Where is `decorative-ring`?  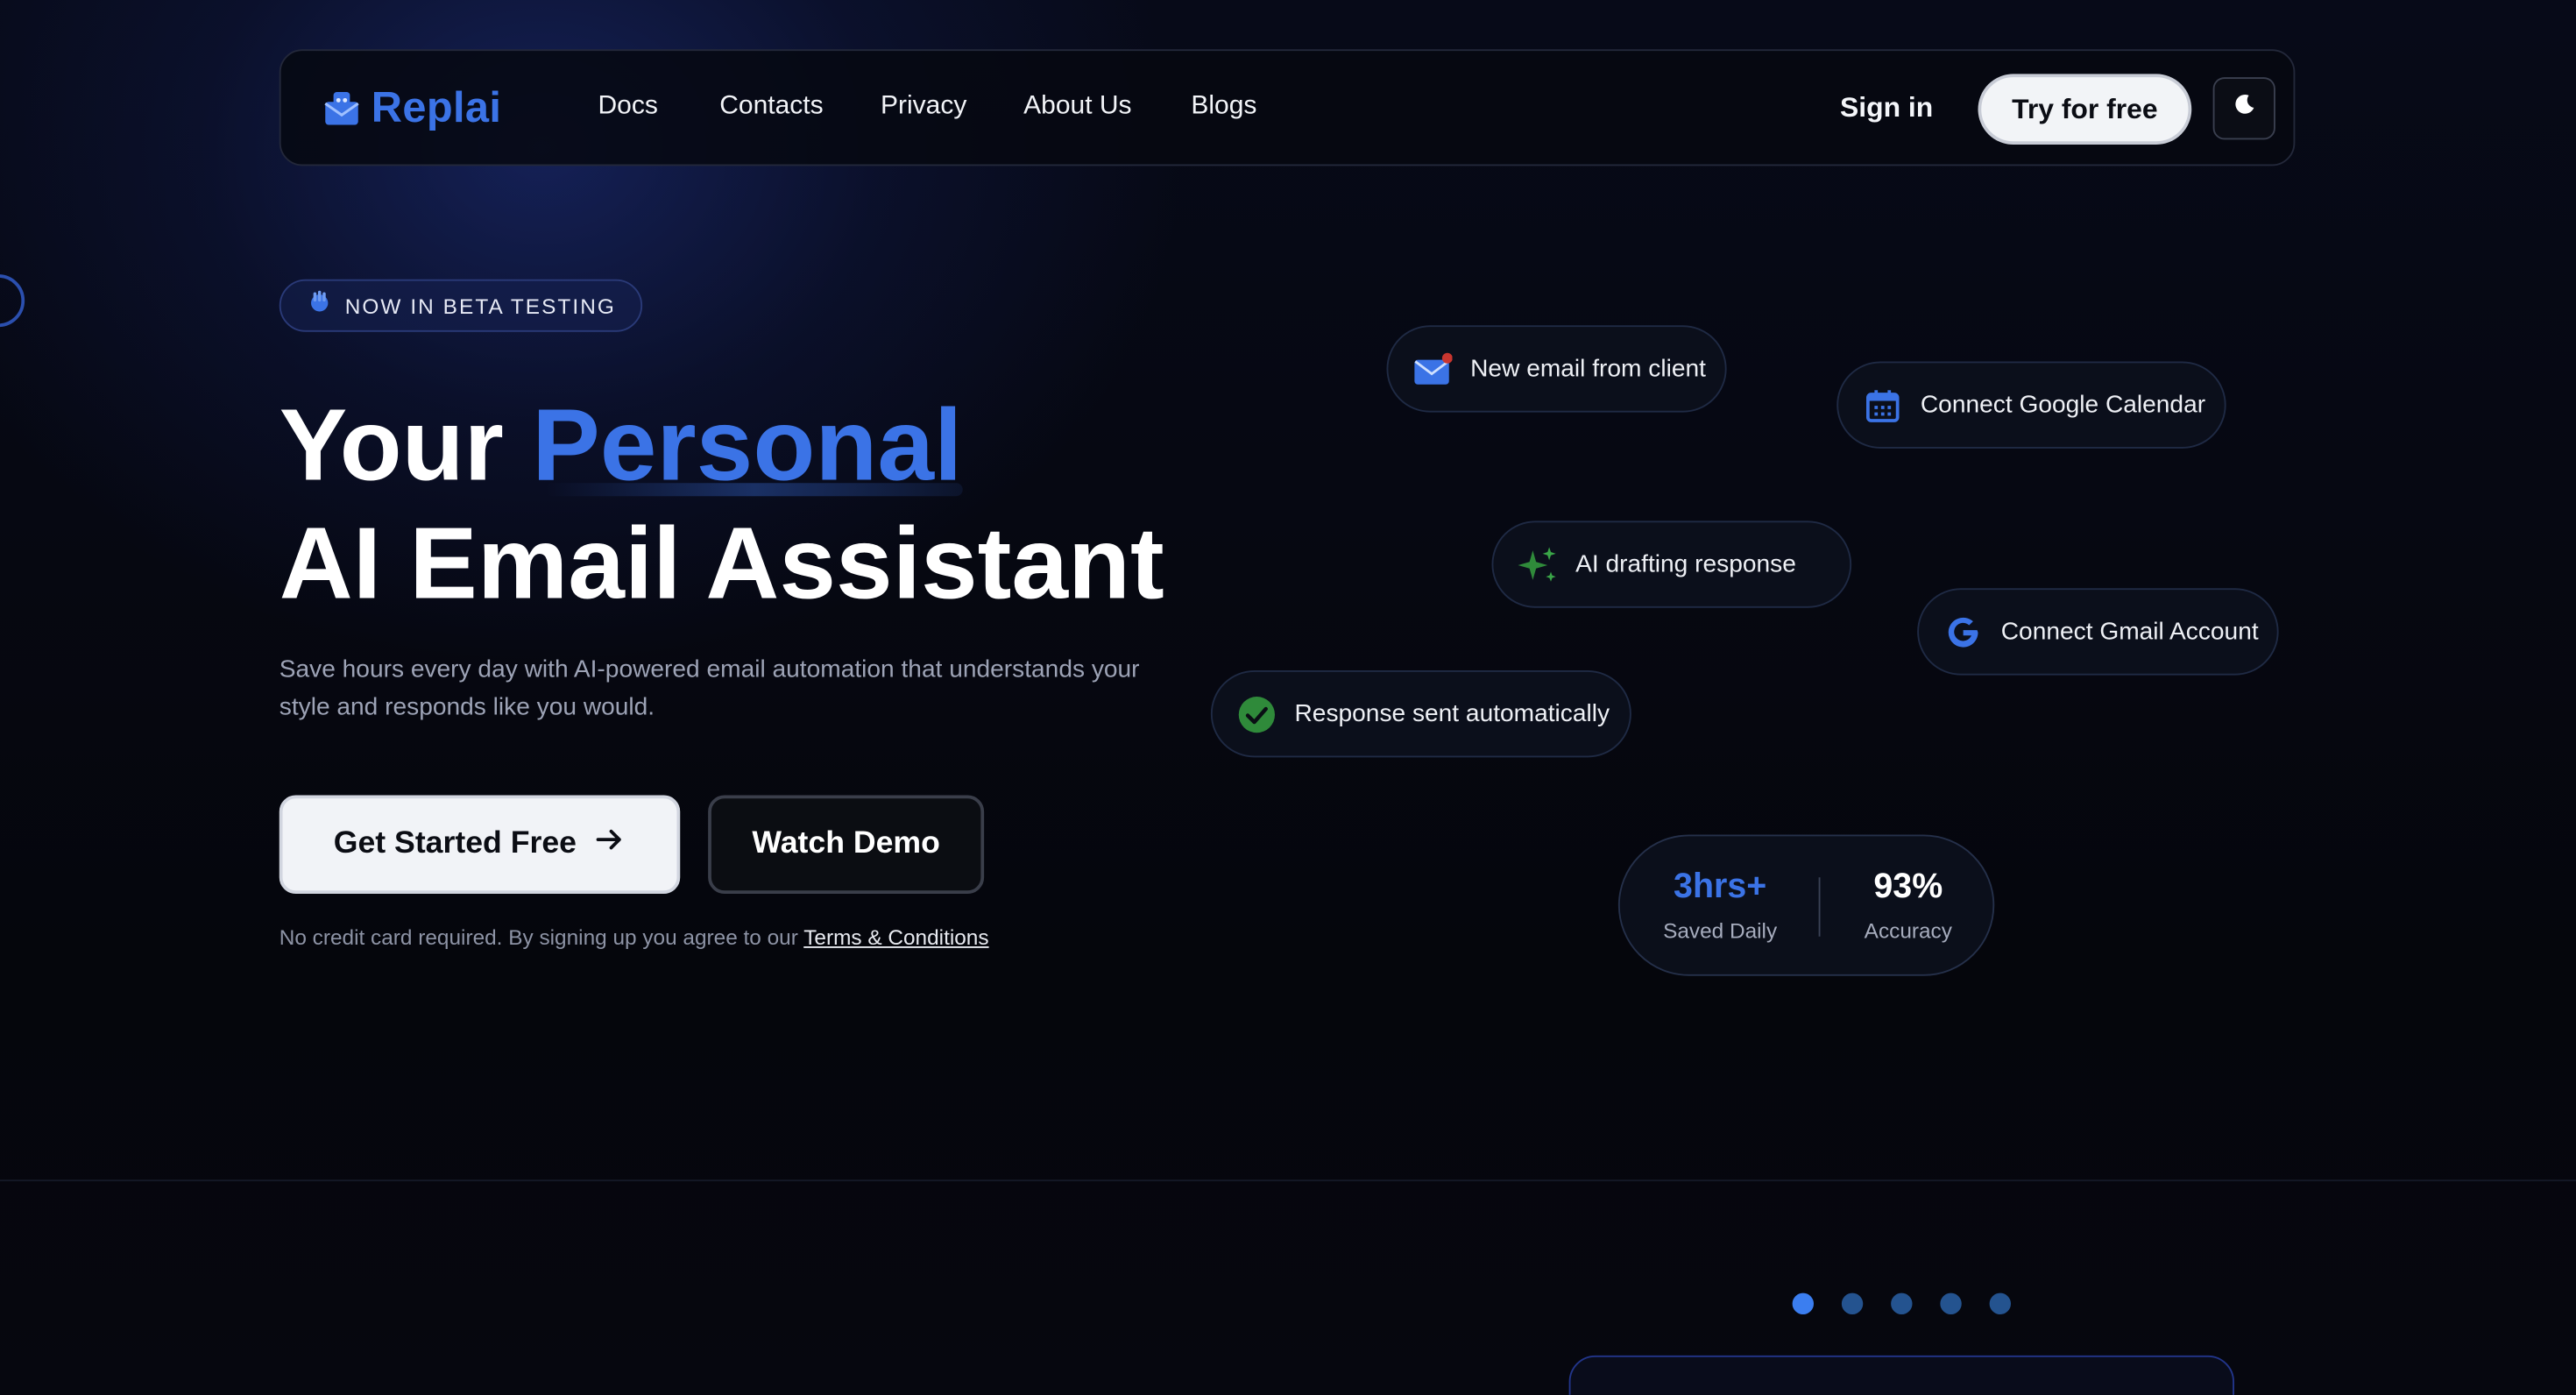 decorative-ring is located at coordinates (12, 301).